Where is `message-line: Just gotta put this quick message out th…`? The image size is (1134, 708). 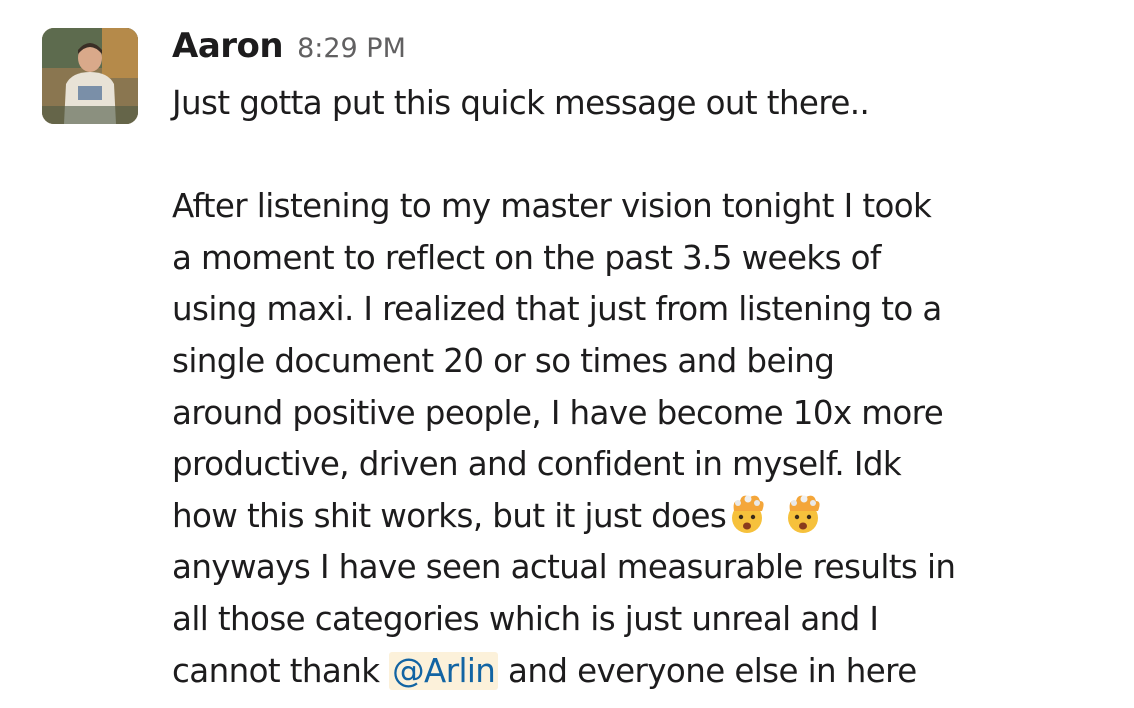
message-line: Just gotta put this quick message out th… is located at coordinates (521, 103).